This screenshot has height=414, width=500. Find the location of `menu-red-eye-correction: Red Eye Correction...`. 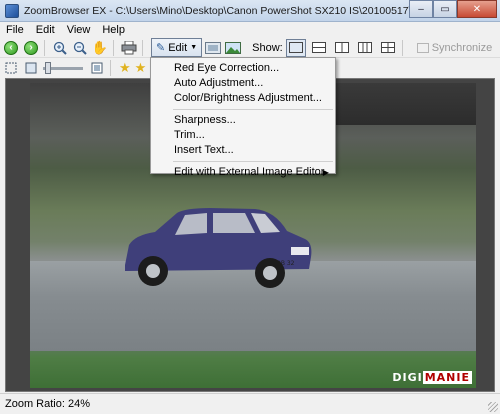

menu-red-eye-correction: Red Eye Correction... is located at coordinates (243, 68).